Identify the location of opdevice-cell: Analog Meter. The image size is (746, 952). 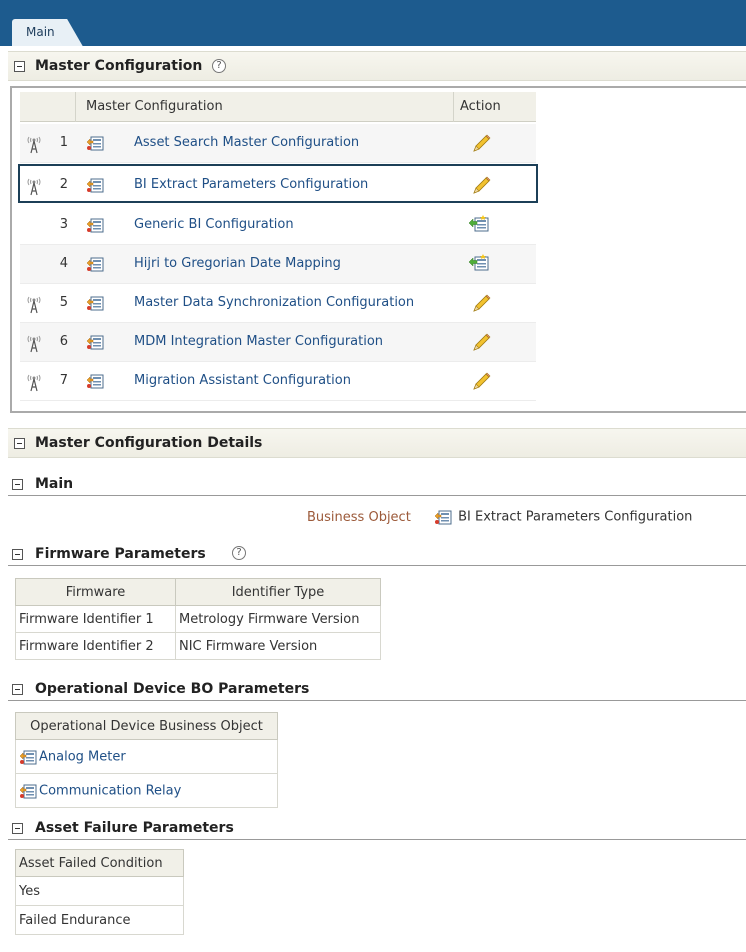
(146, 756).